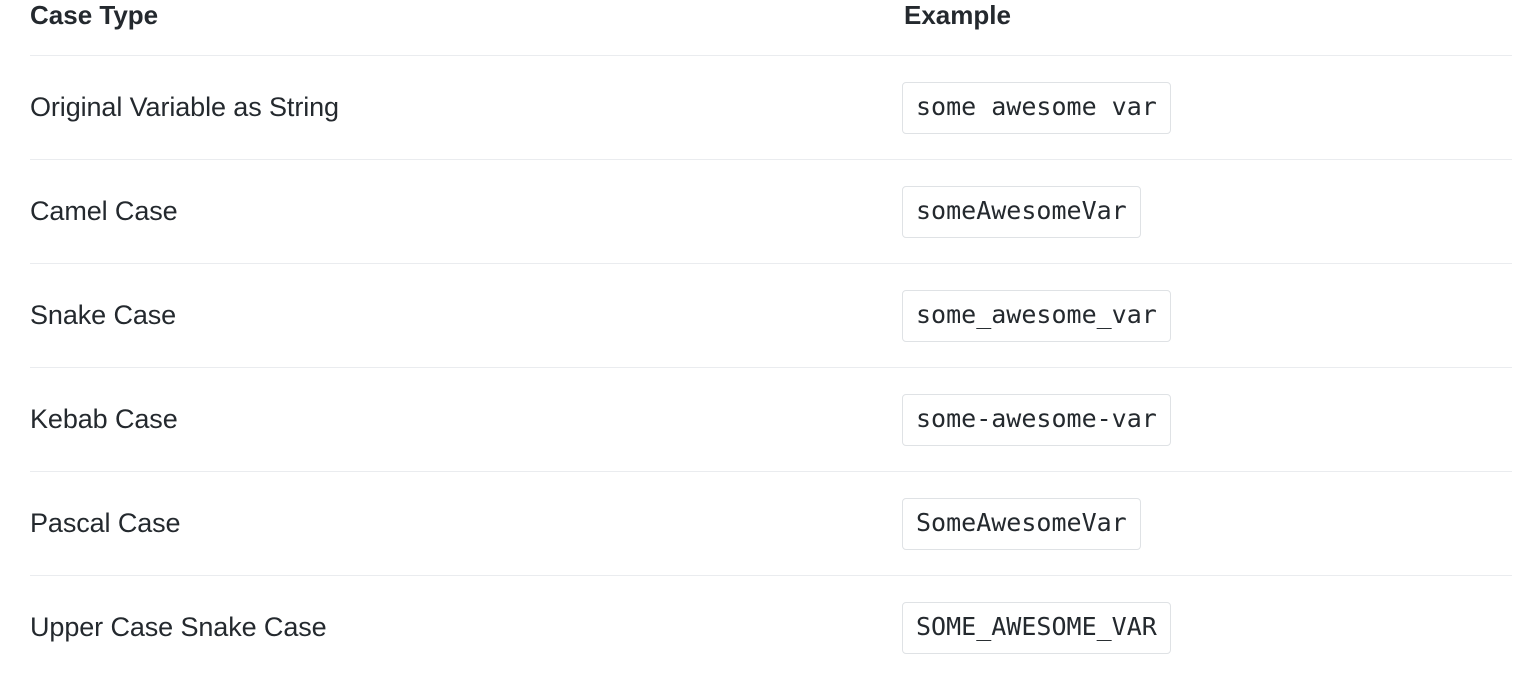  I want to click on example-code-chip: some_awesome_var, so click(1036, 315).